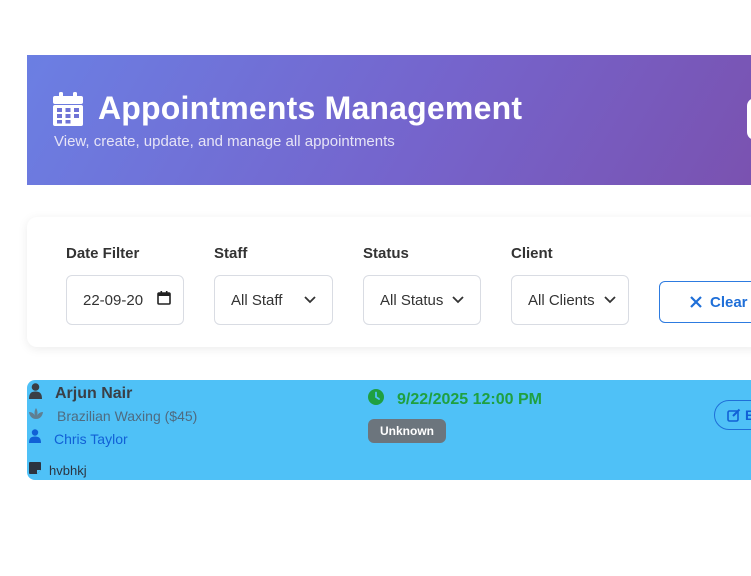 The image size is (751, 576). Describe the element at coordinates (729, 302) in the screenshot. I see `clear-filters-label: Clear` at that location.